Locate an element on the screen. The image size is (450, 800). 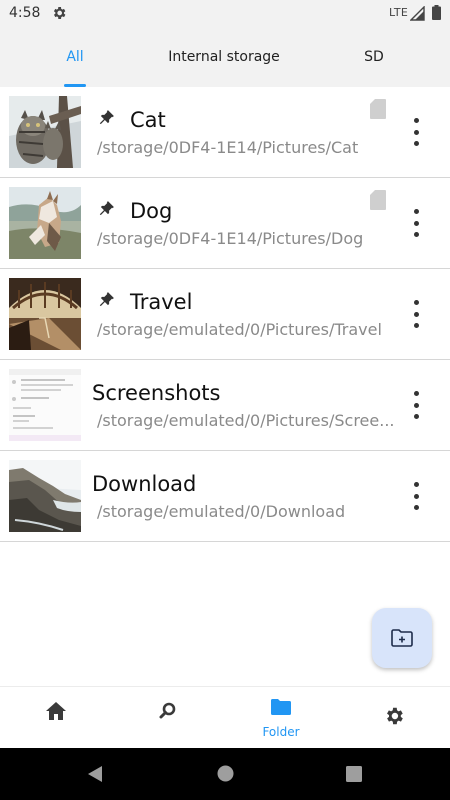
folder-row-dog: Dog /storage/0DF4-1E14/Pictures/Dog is located at coordinates (225, 223).